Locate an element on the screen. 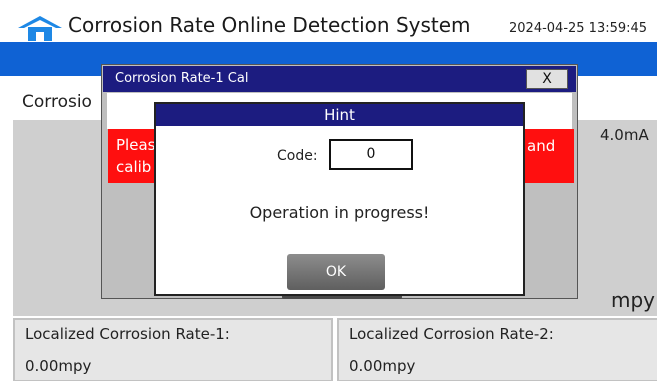 The image size is (657, 381). localized-rate-2-value: 0.00mpy is located at coordinates (382, 366).